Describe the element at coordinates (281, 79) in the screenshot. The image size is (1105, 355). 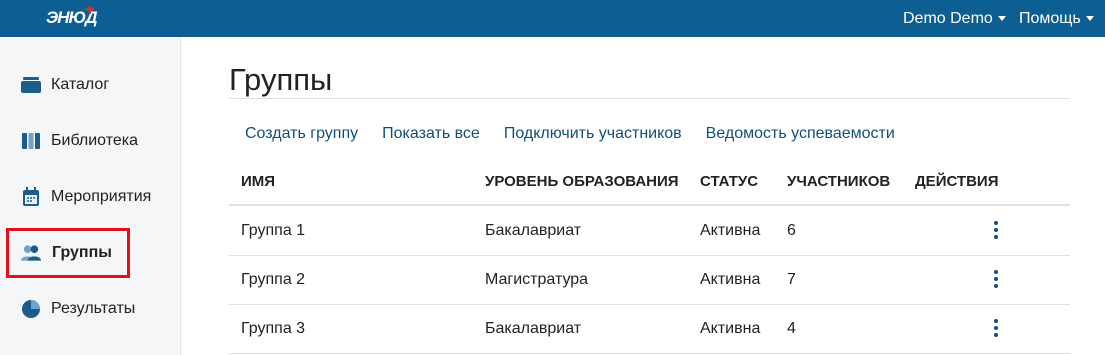
I see `page-title: Группы` at that location.